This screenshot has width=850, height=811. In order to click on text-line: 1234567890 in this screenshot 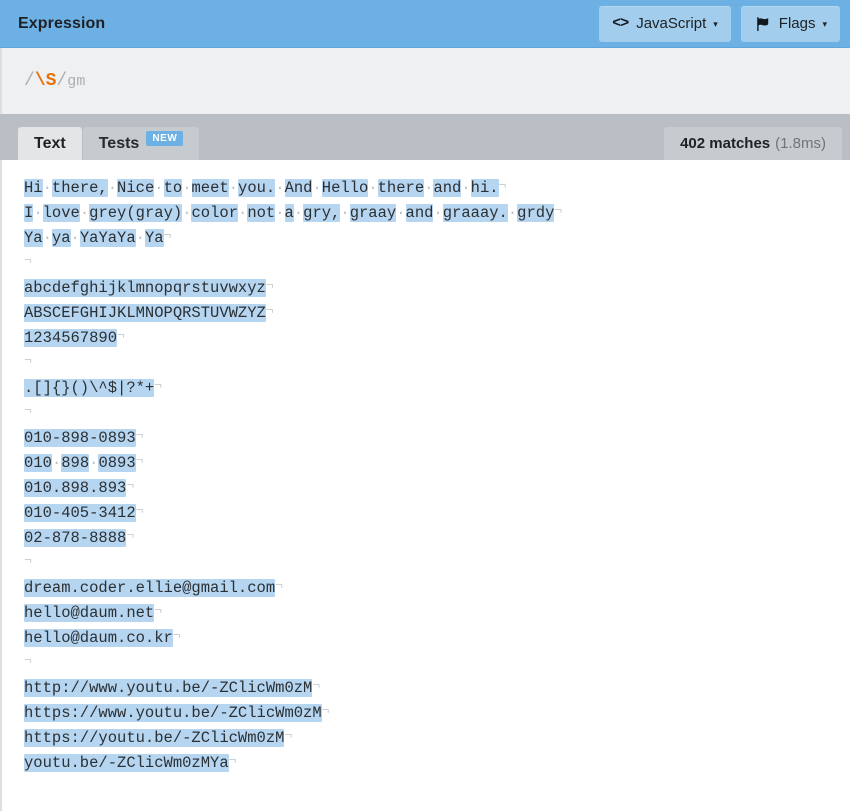, I will do `click(427, 338)`.